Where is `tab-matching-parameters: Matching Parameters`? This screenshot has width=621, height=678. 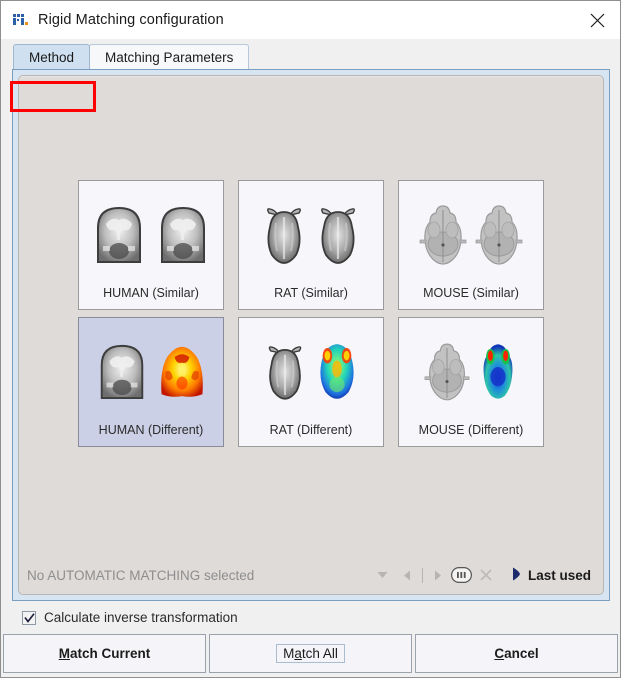 tab-matching-parameters: Matching Parameters is located at coordinates (169, 56).